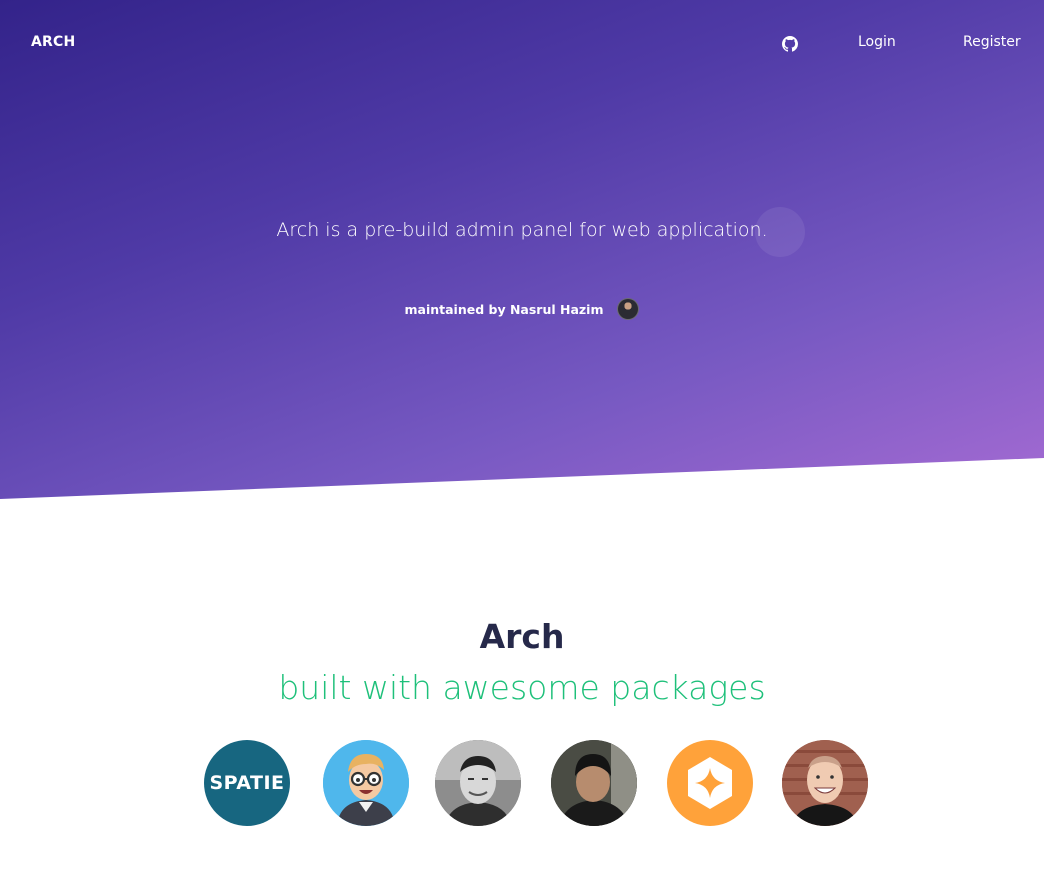 Image resolution: width=1044 pixels, height=887 pixels. I want to click on maintainer-text: maintained by Nasrul Hazim, so click(504, 309).